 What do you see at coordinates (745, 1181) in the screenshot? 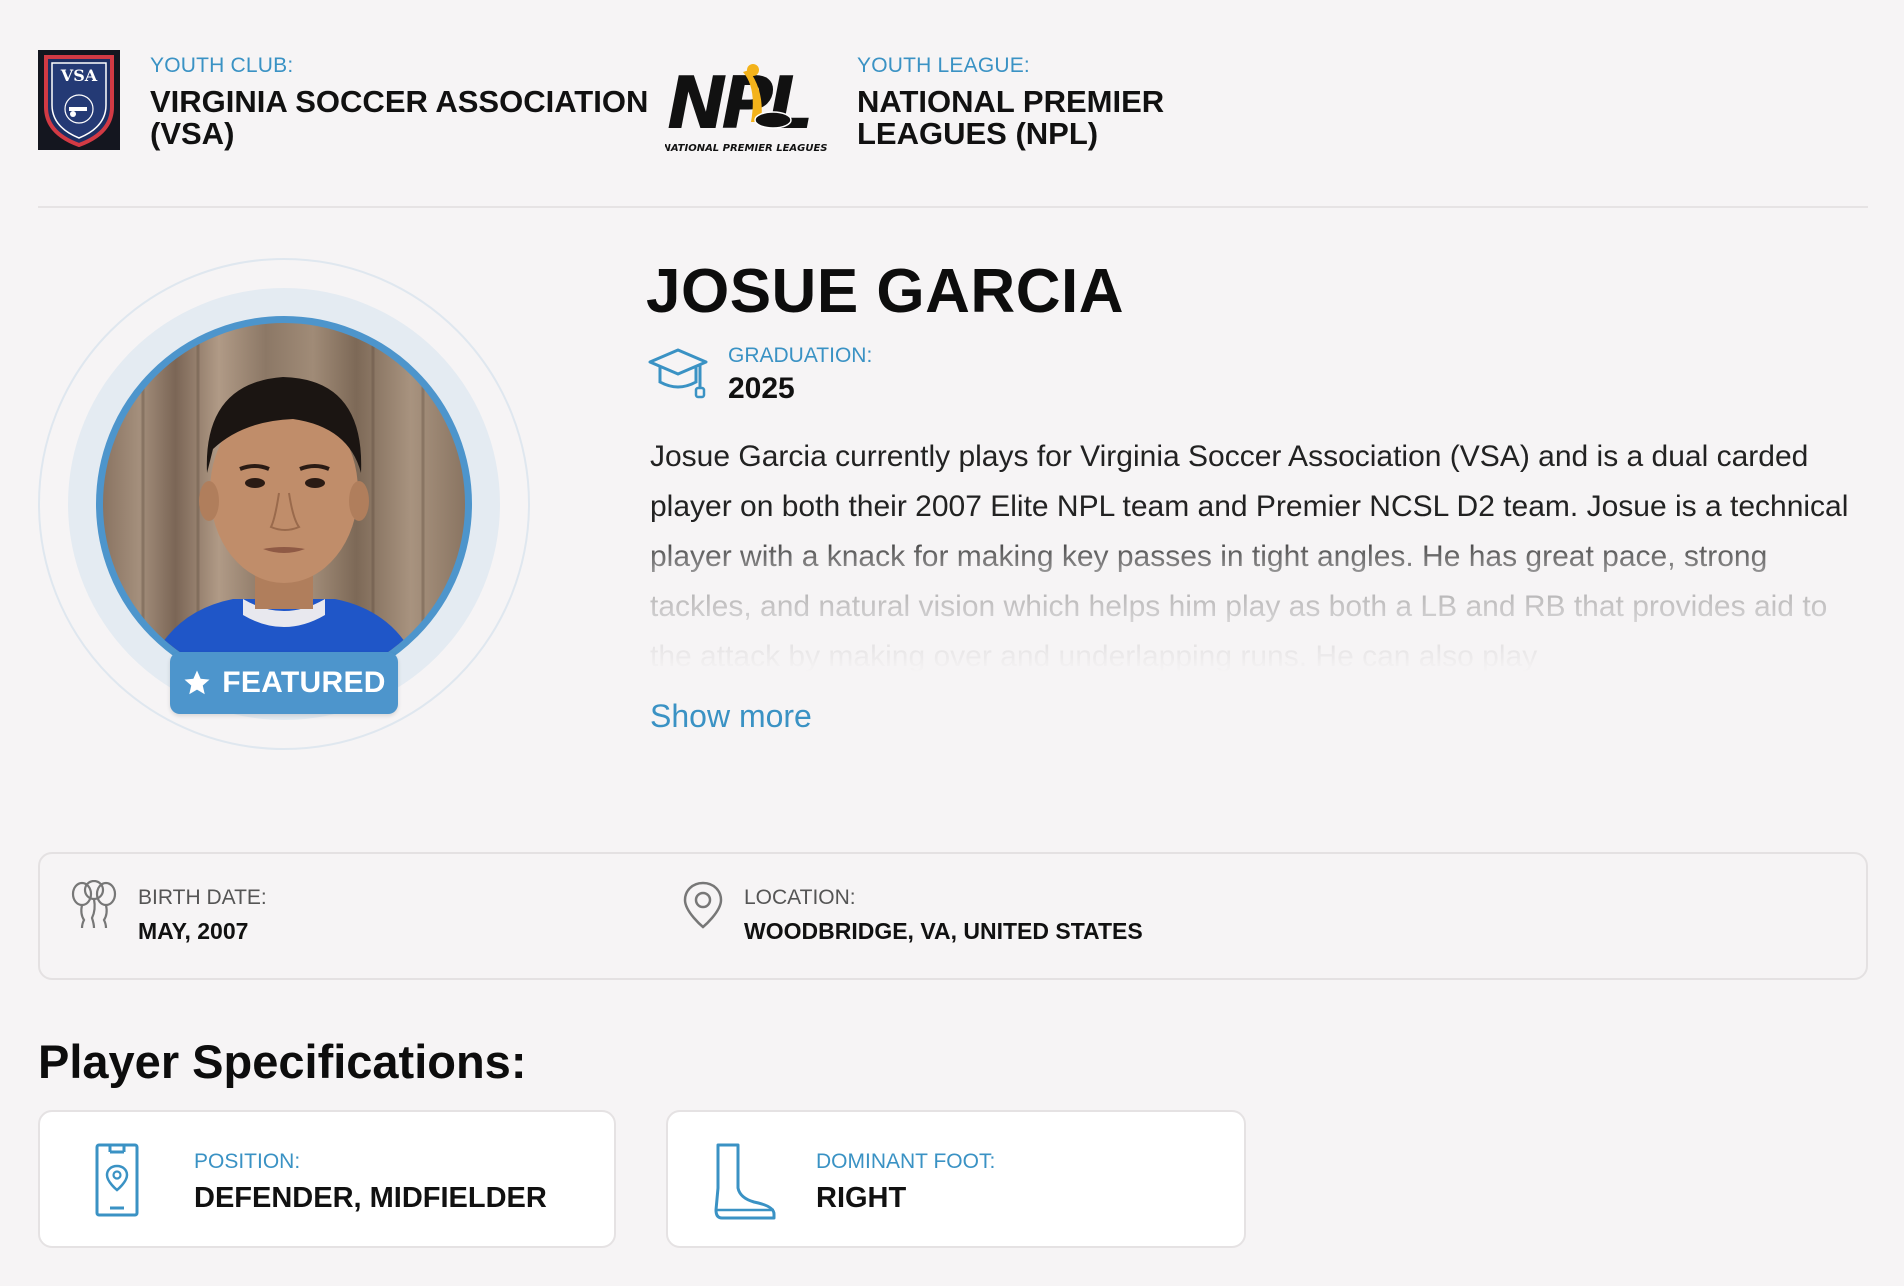
I see `foot-icon` at bounding box center [745, 1181].